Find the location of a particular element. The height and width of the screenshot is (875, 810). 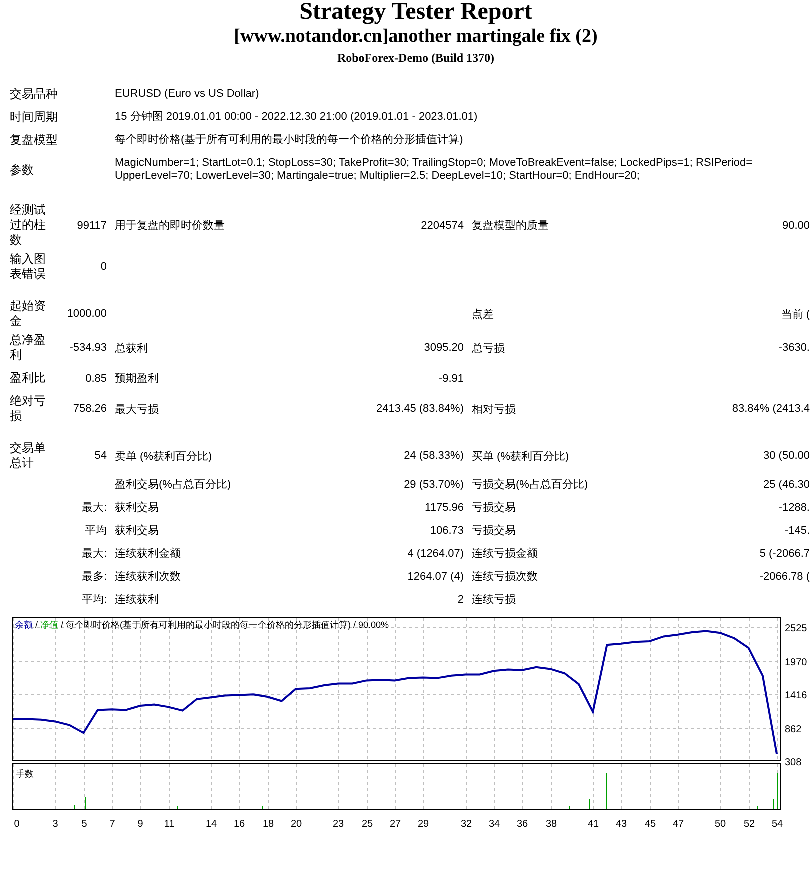

stat-label: 交易单总计 is located at coordinates (28, 456).